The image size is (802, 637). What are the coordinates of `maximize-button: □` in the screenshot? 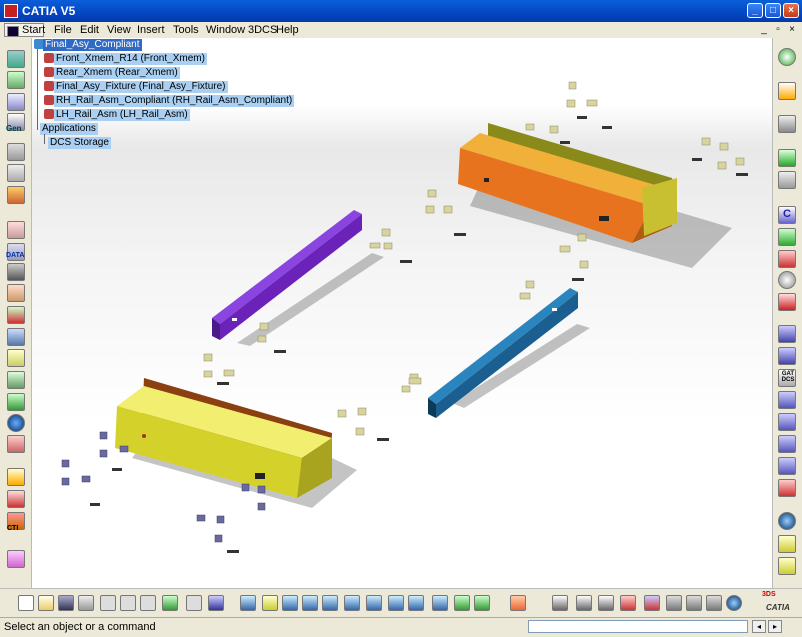 It's located at (773, 10).